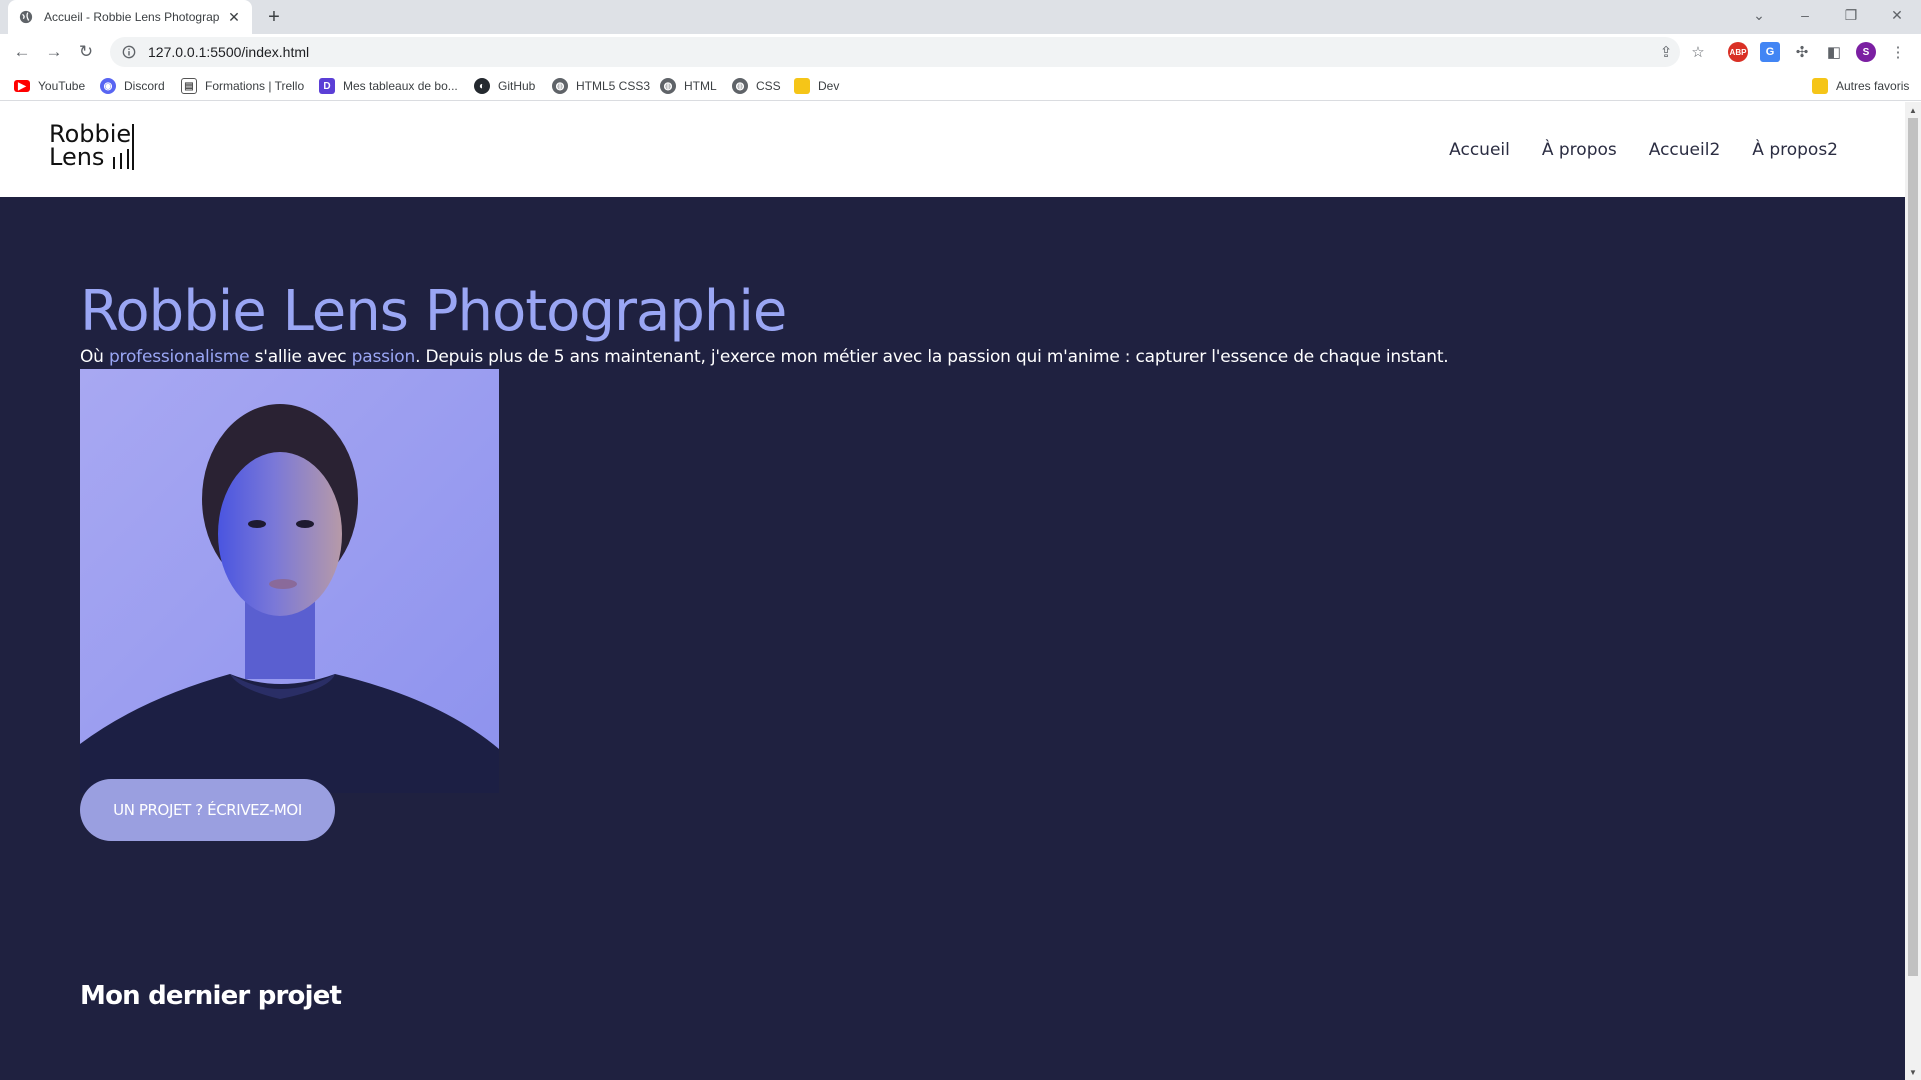 This screenshot has width=1921, height=1080. What do you see at coordinates (1802, 52) in the screenshot?
I see `extensions-icon: ✣` at bounding box center [1802, 52].